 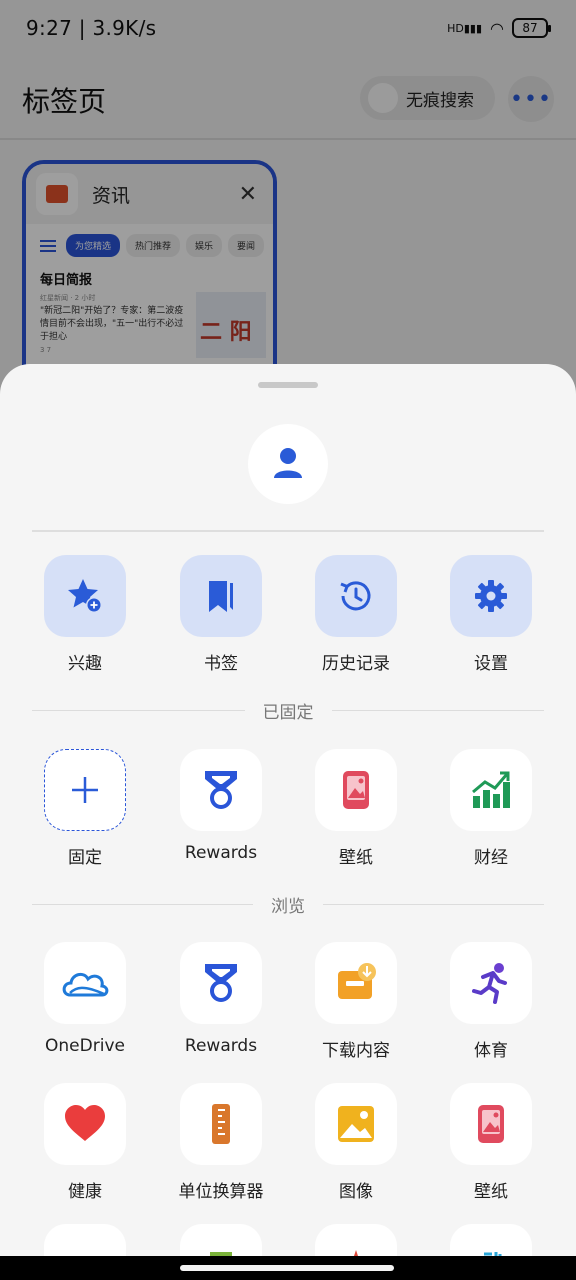 What do you see at coordinates (288, 531) in the screenshot?
I see `sheet-divider` at bounding box center [288, 531].